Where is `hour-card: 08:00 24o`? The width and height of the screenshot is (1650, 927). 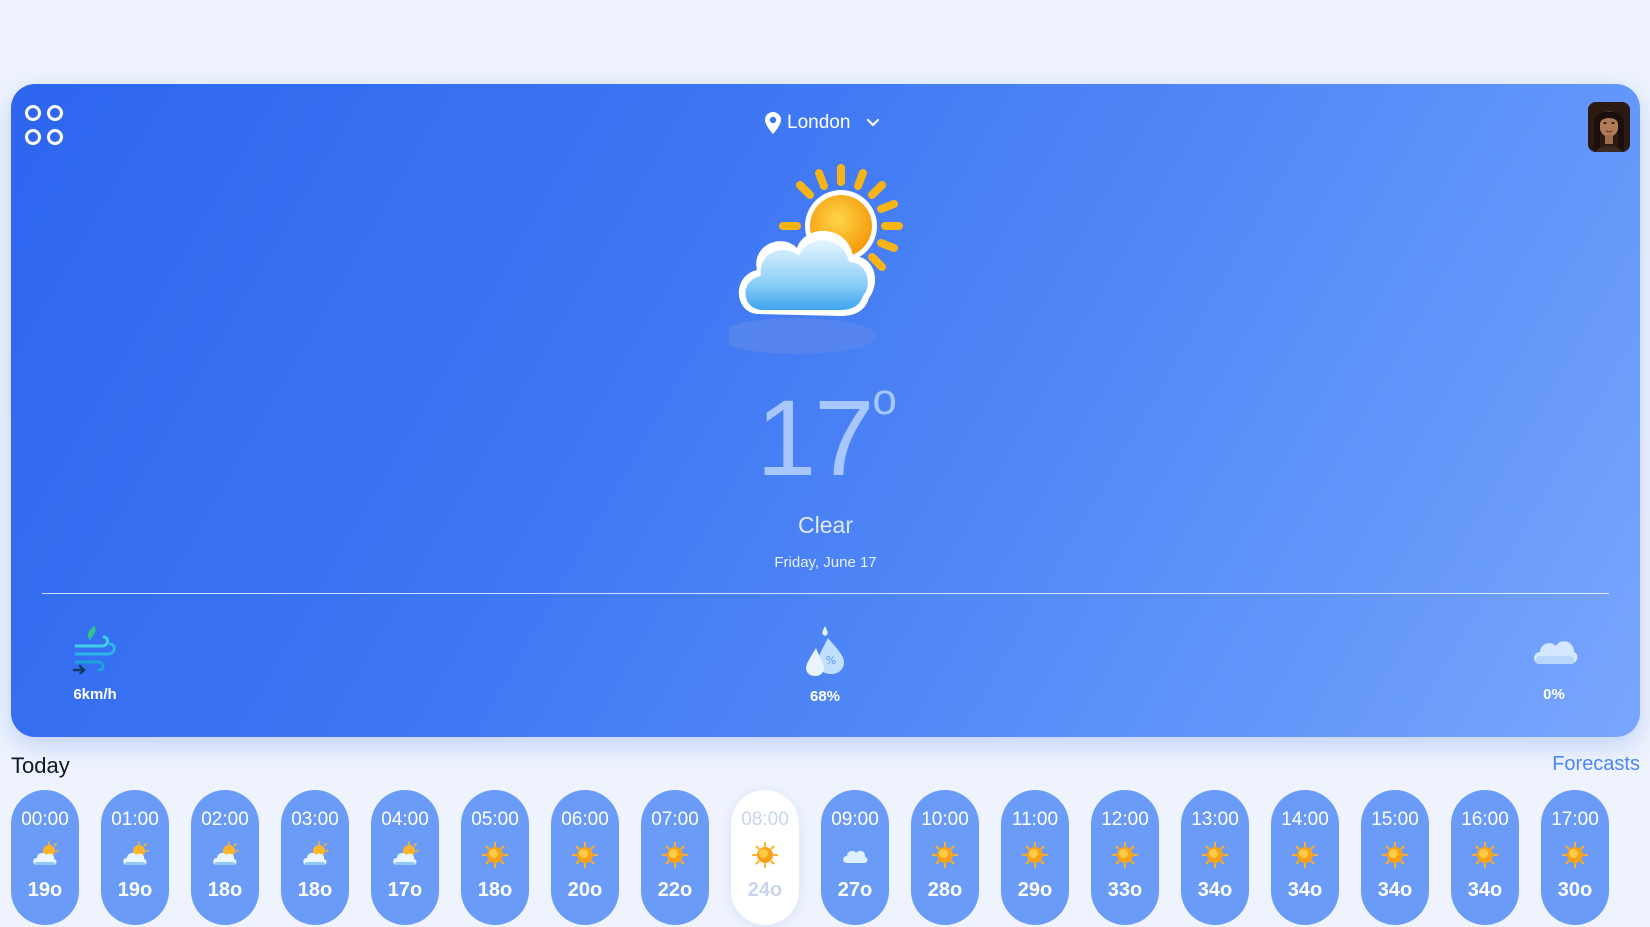 hour-card: 08:00 24o is located at coordinates (765, 857).